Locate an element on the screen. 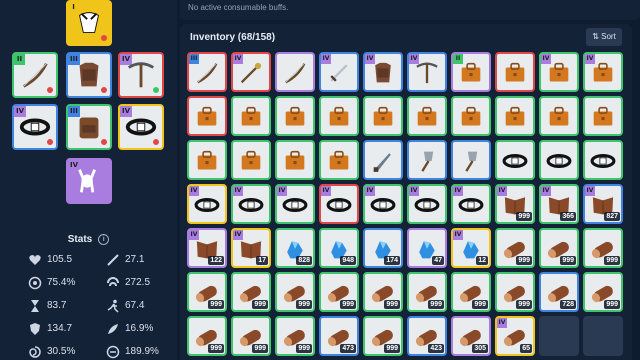 The width and height of the screenshot is (640, 360). inventory-slot: 473 is located at coordinates (339, 336).